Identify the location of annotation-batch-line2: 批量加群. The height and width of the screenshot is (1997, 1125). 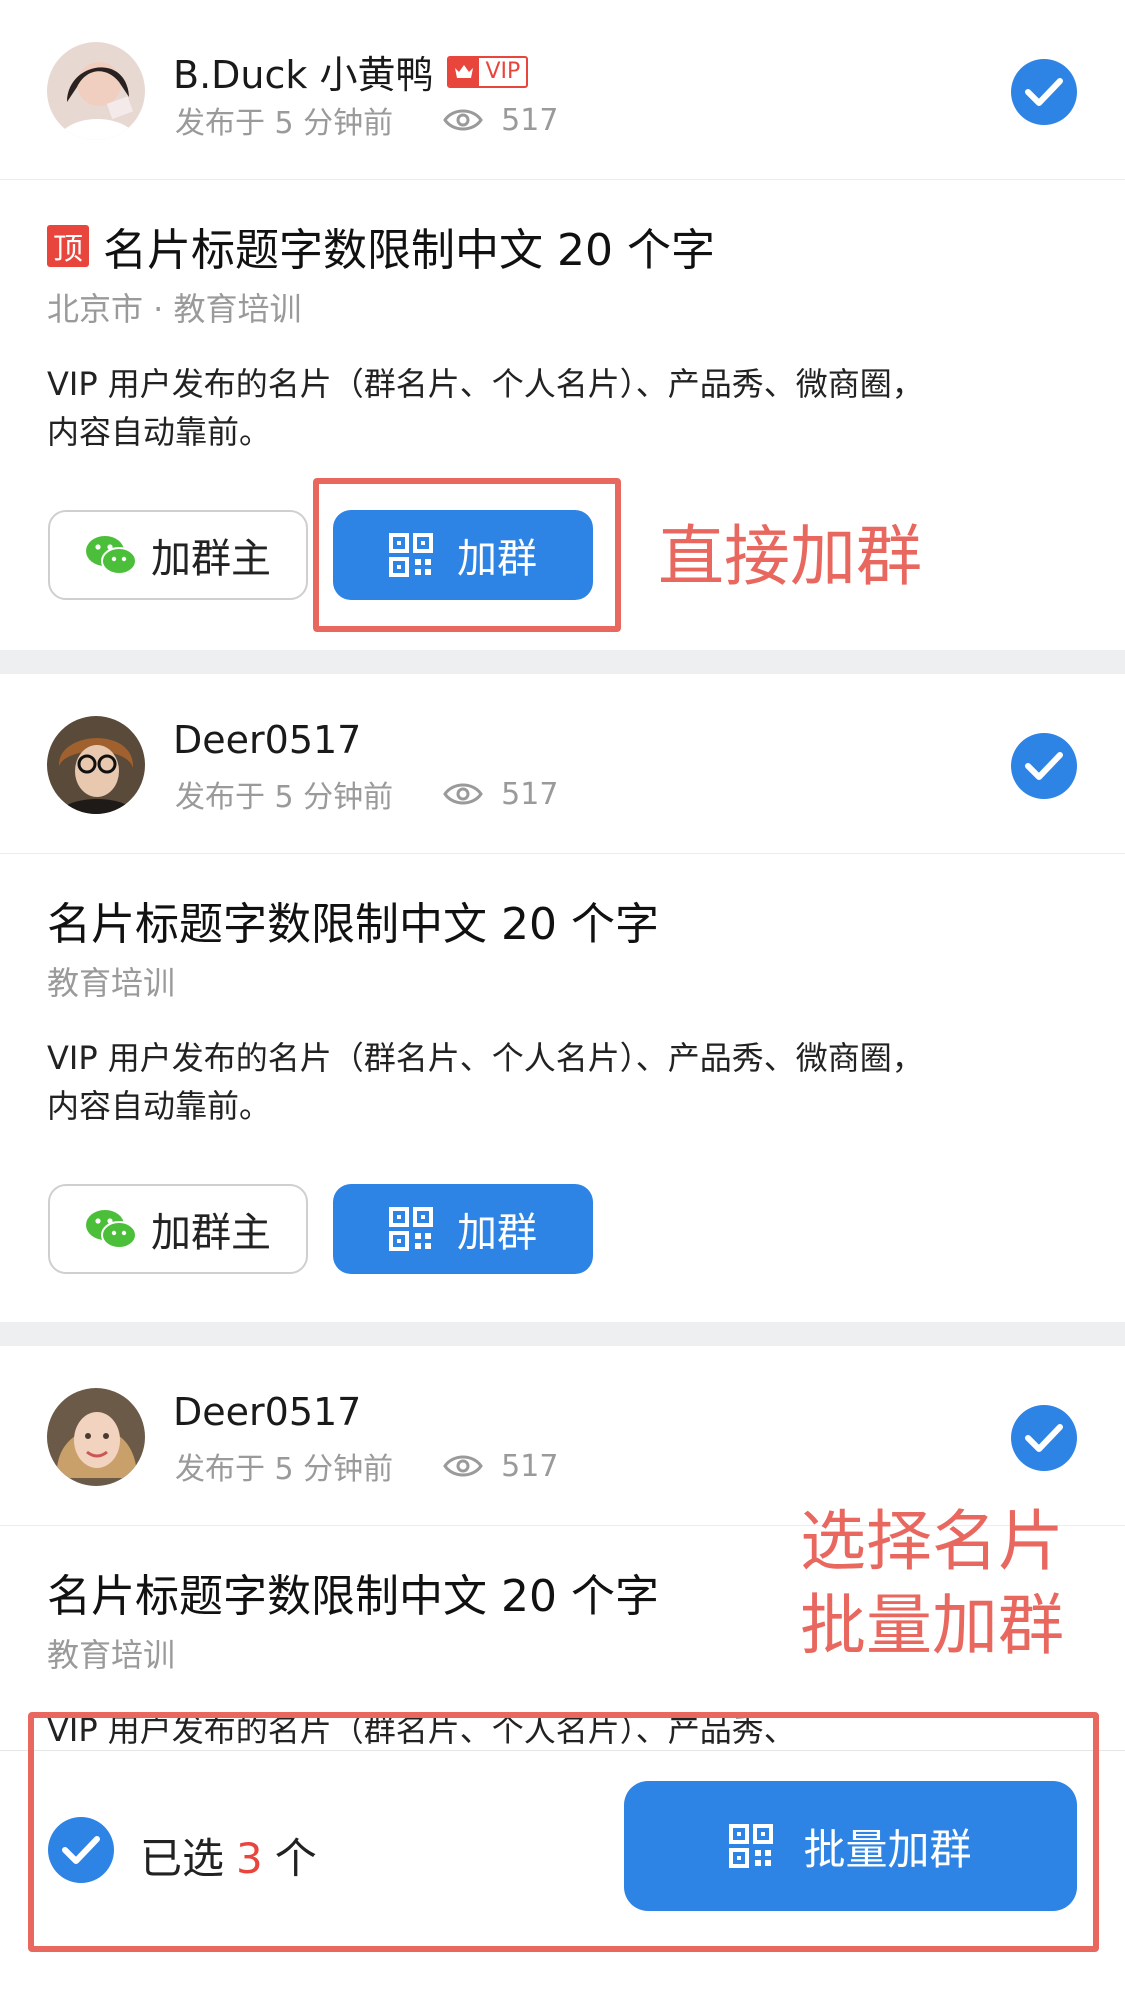
(932, 1625).